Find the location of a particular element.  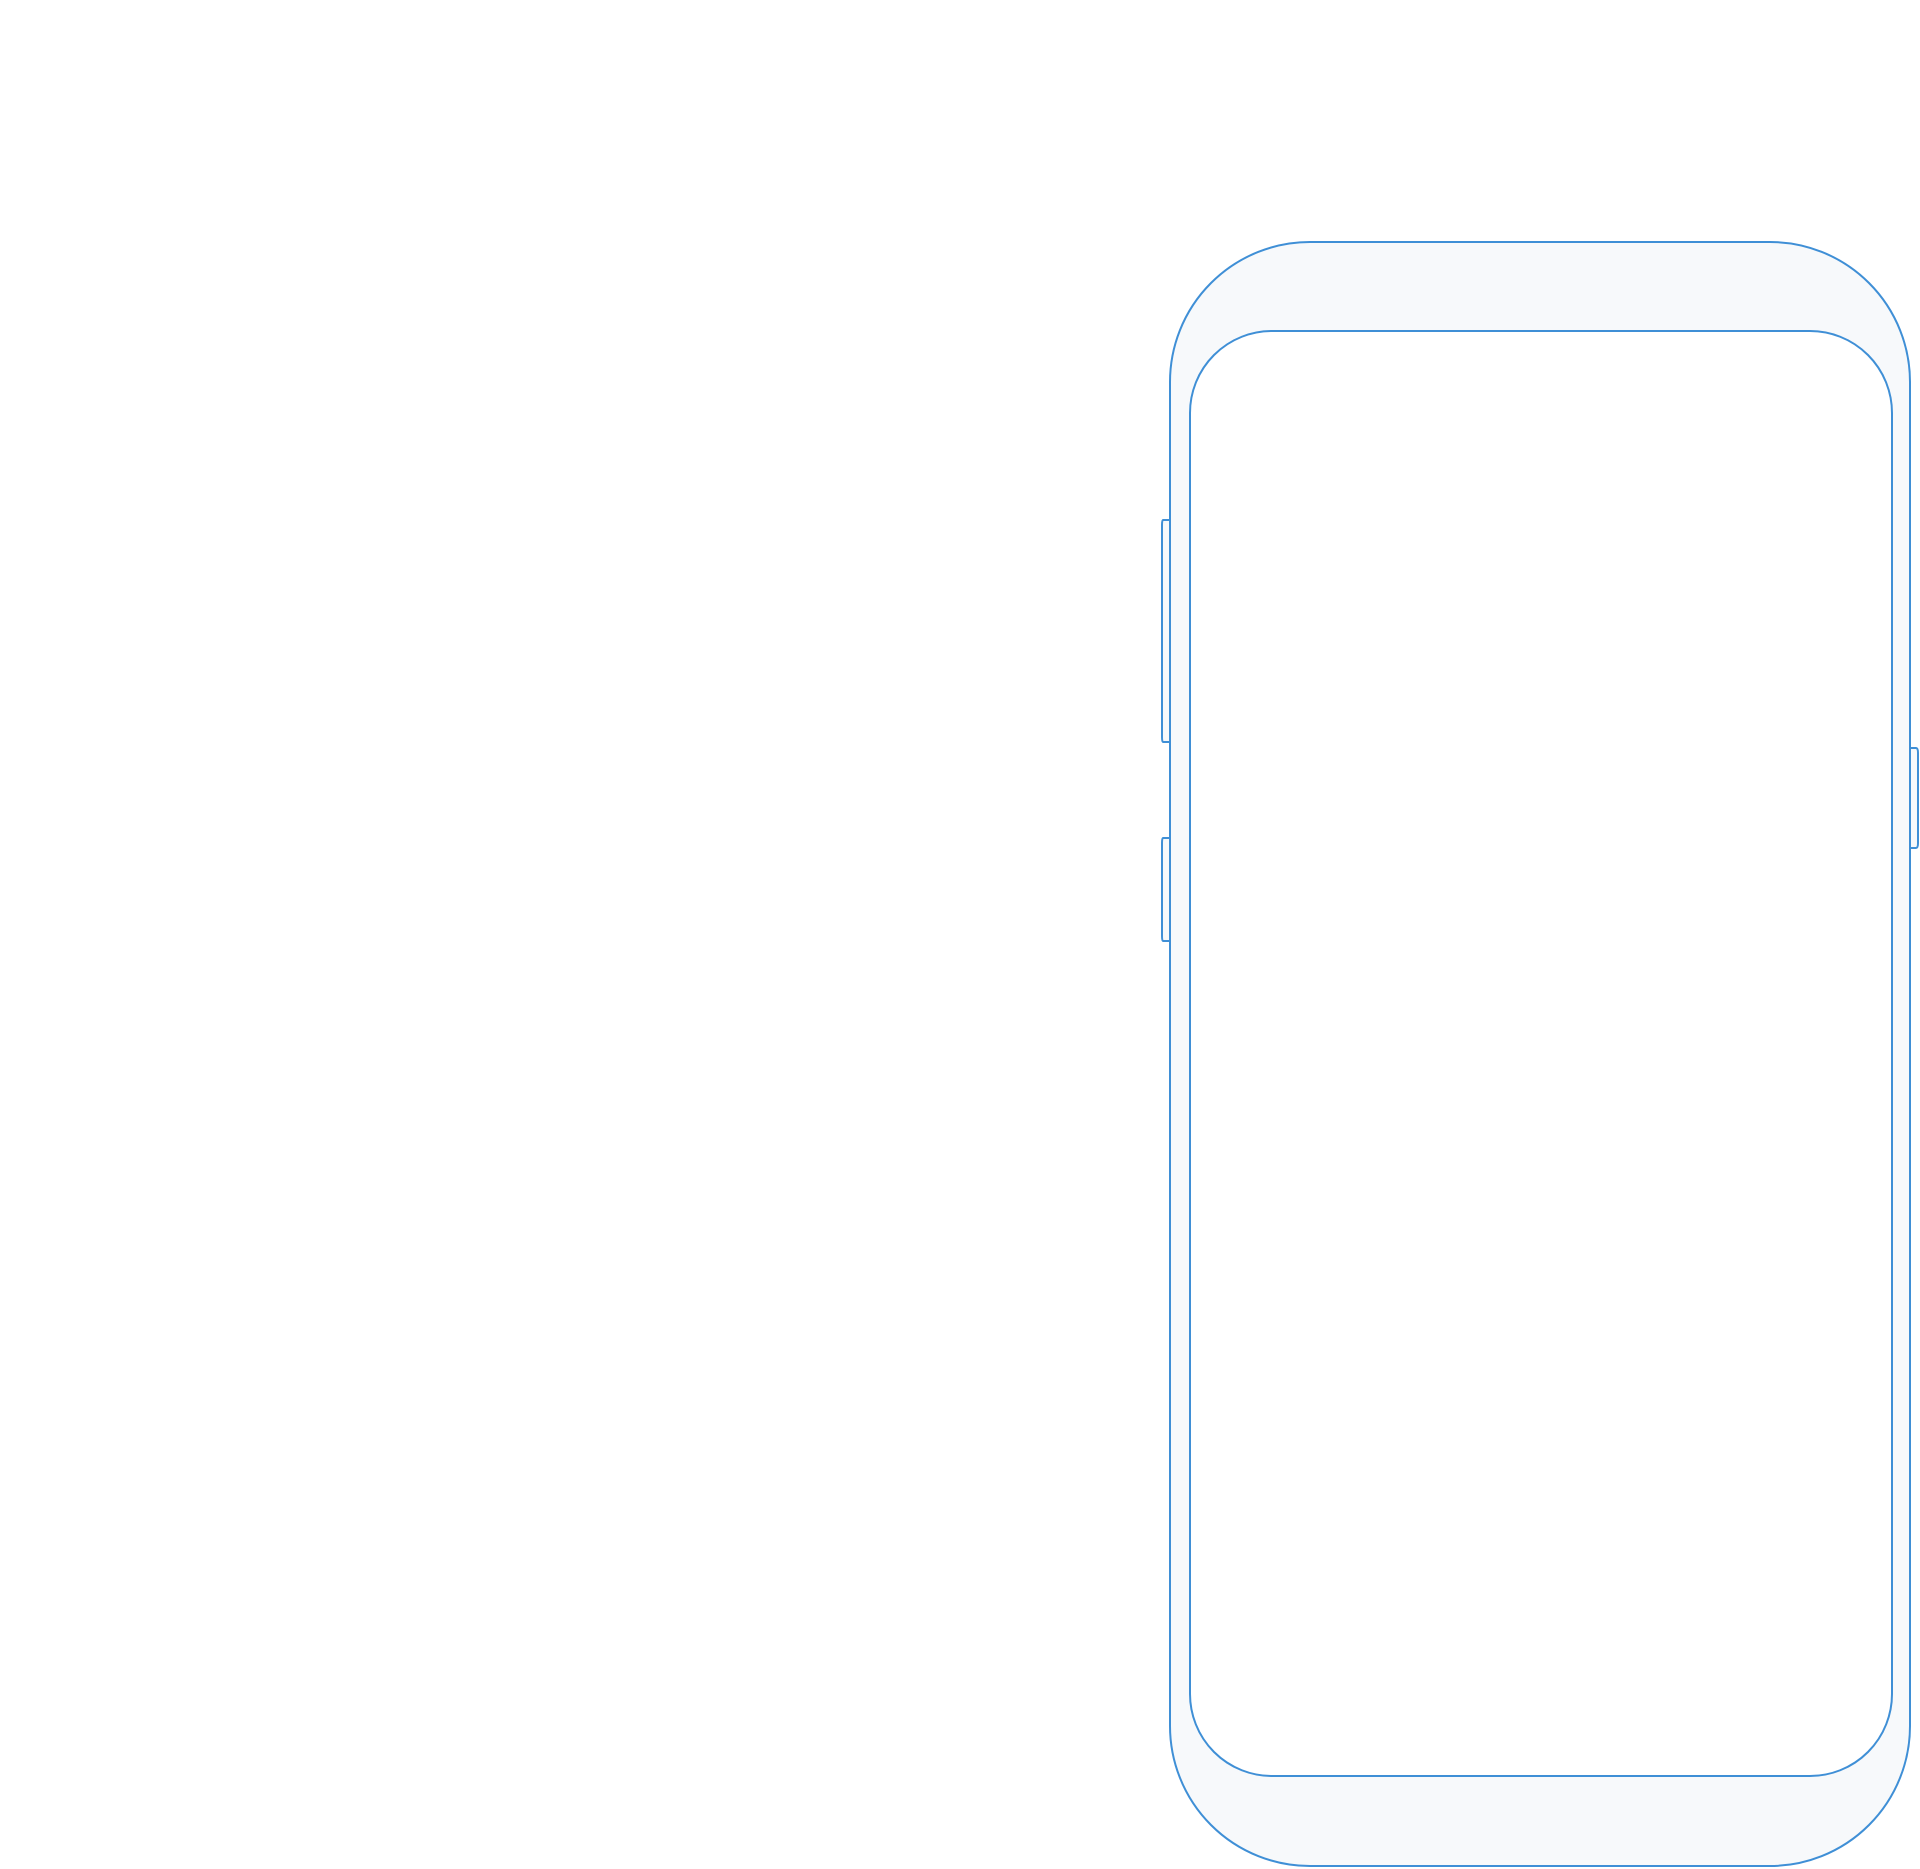

left-side-button-bixby is located at coordinates (1165, 631).